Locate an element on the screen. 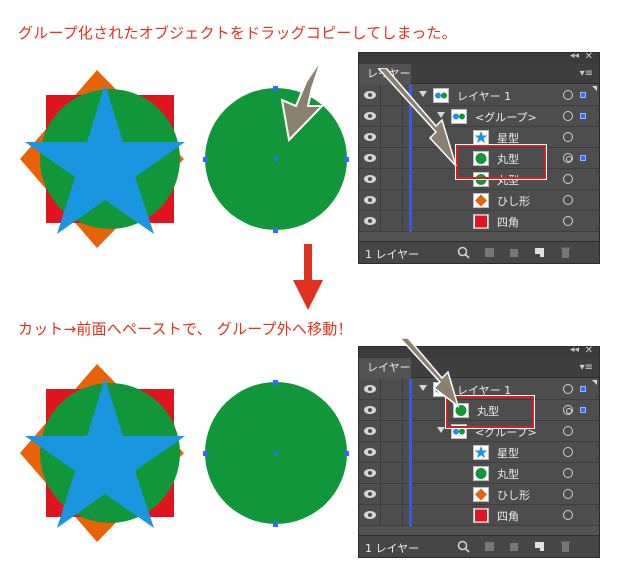 This screenshot has width=620, height=573. object-row: 星型 is located at coordinates (479, 452).